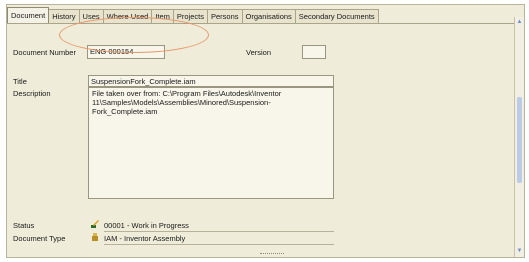 This screenshot has height=262, width=529. I want to click on description-label: Description, so click(32, 93).